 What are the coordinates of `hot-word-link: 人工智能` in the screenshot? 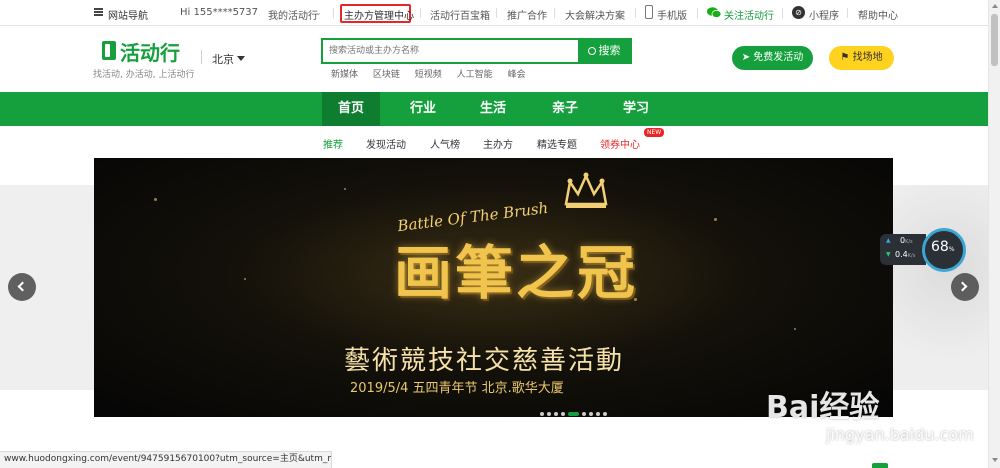 It's located at (475, 75).